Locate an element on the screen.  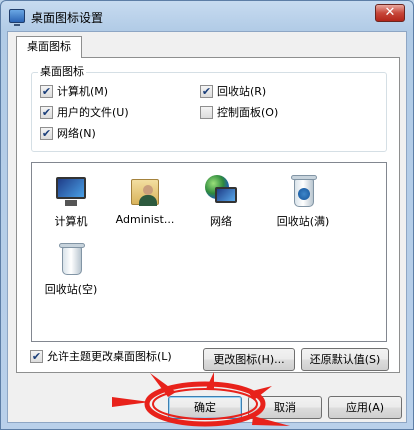
recycle-bin-full-icon is located at coordinates (303, 191).